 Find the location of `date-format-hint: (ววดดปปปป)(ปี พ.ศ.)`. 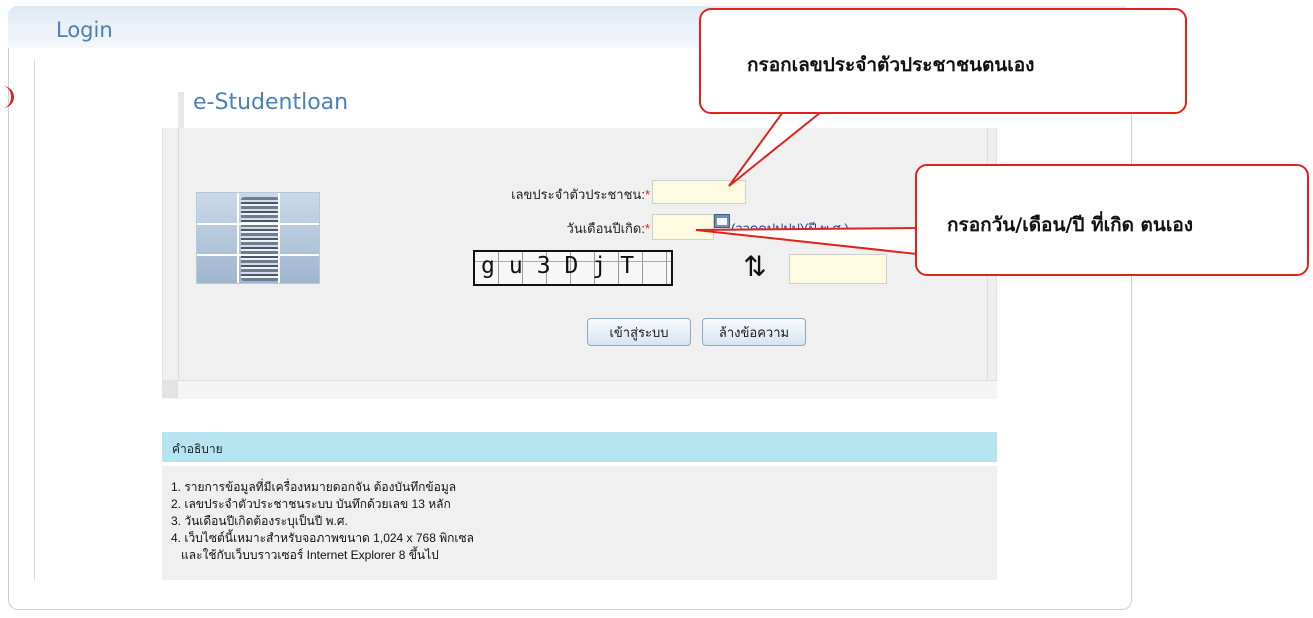

date-format-hint: (ววดดปปปป)(ปี พ.ศ.) is located at coordinates (790, 228).